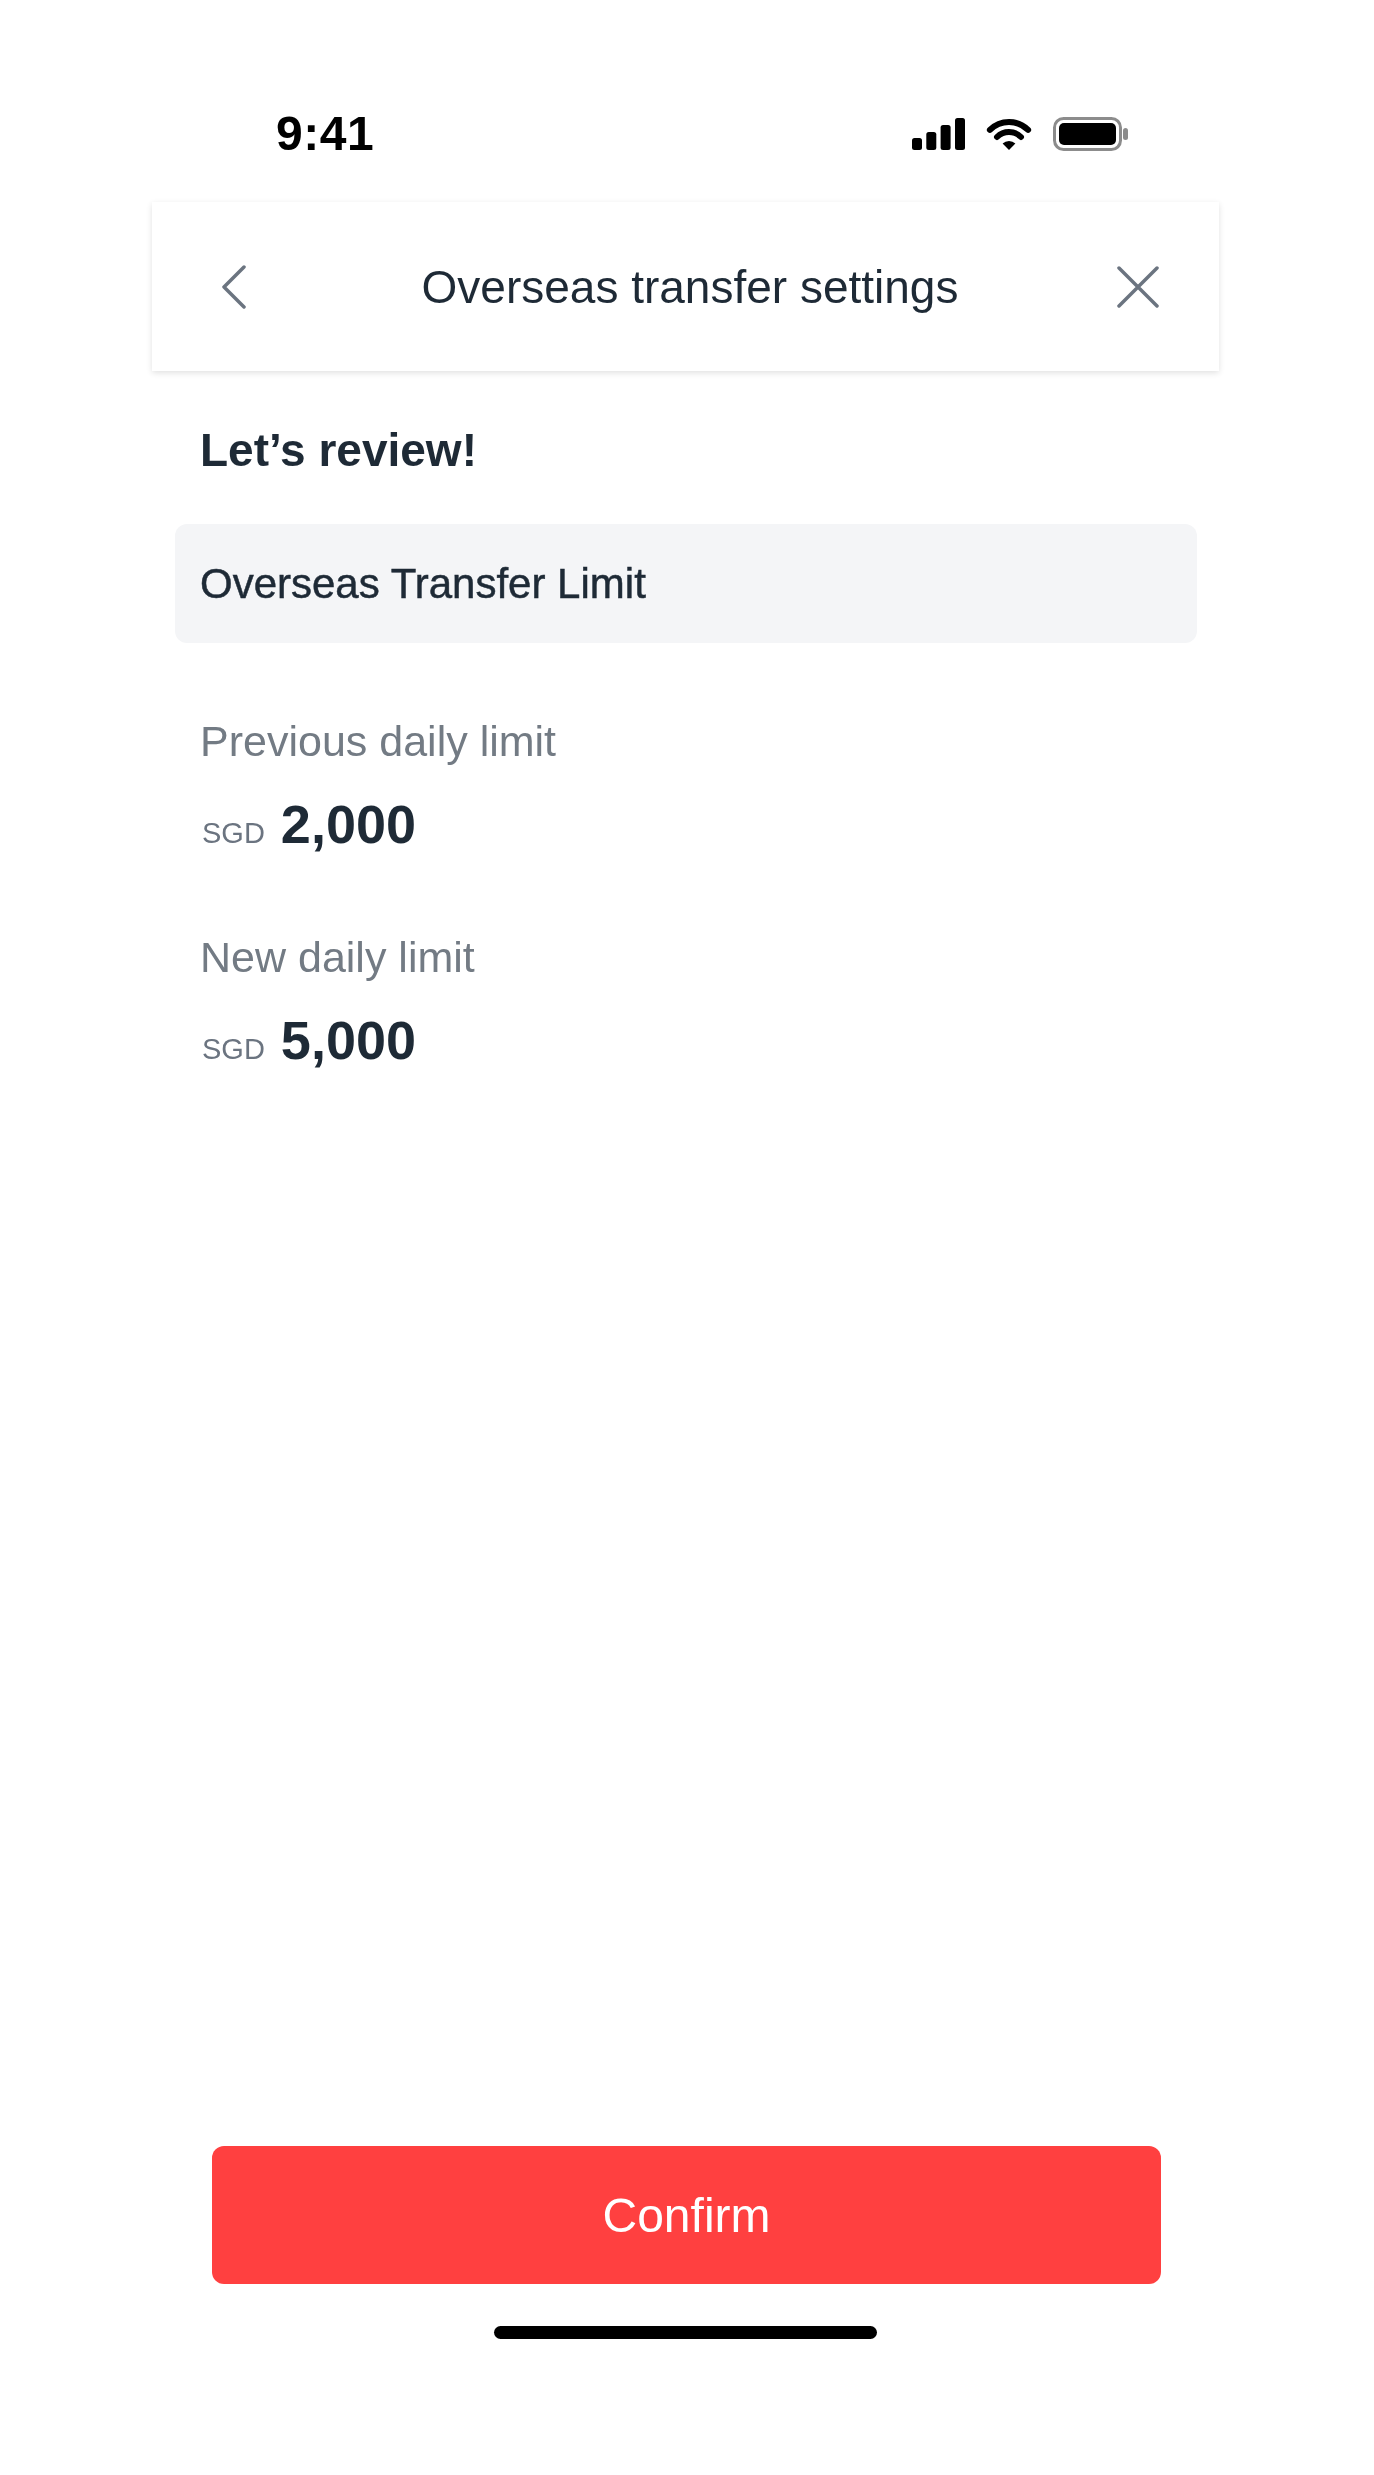 This screenshot has width=1374, height=2475. What do you see at coordinates (338, 450) in the screenshot?
I see `page-heading: Let’s review!` at bounding box center [338, 450].